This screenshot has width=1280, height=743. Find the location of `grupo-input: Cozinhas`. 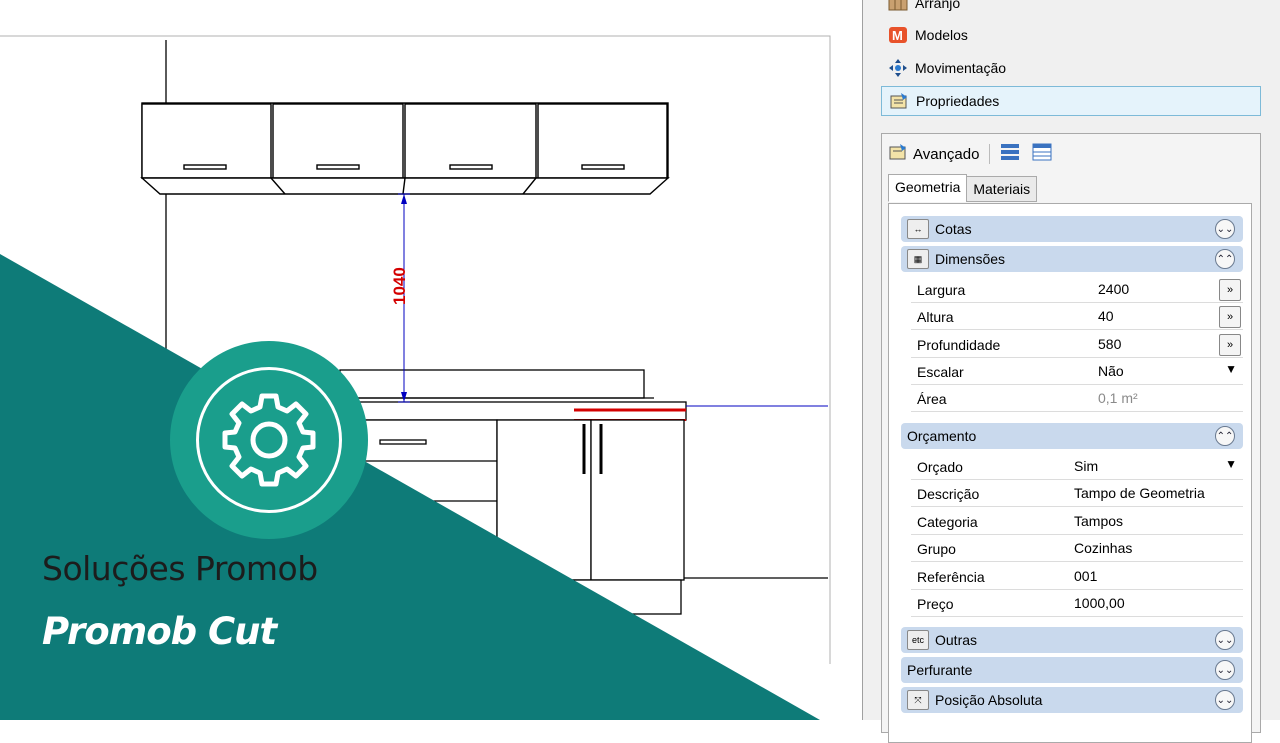

grupo-input: Cozinhas is located at coordinates (1154, 548).